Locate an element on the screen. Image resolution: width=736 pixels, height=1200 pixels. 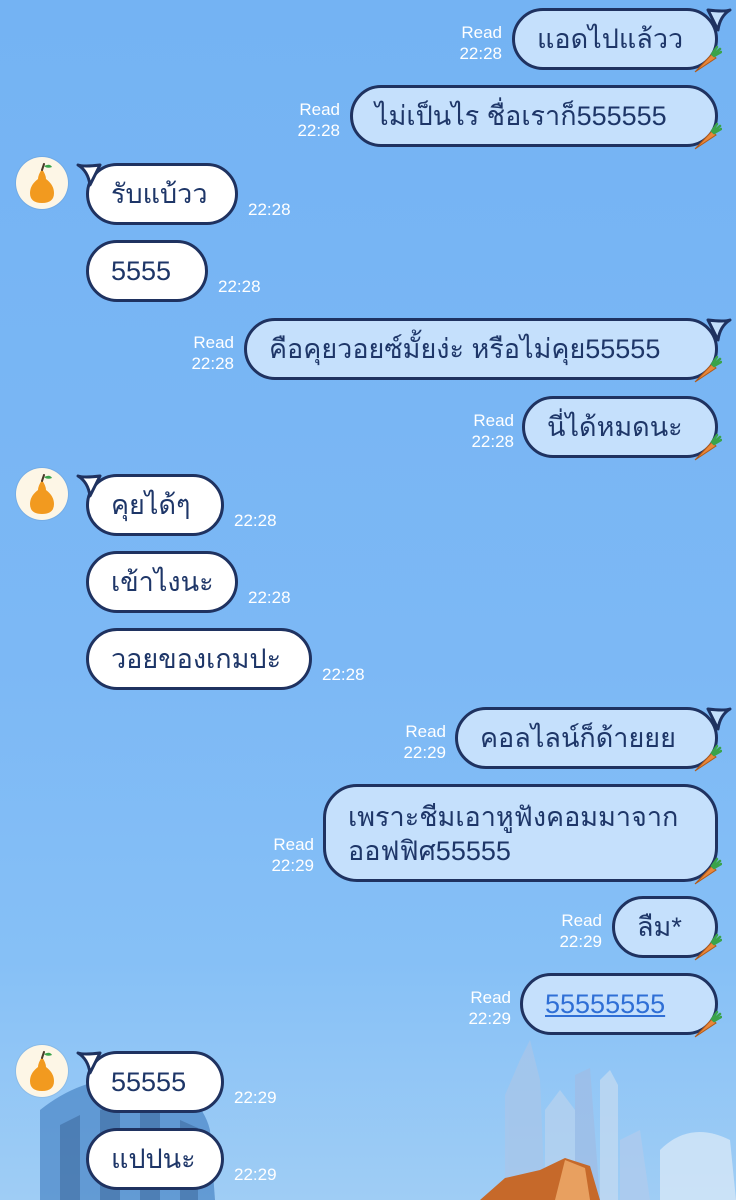
message-text: 5555 is located at coordinates (141, 271).